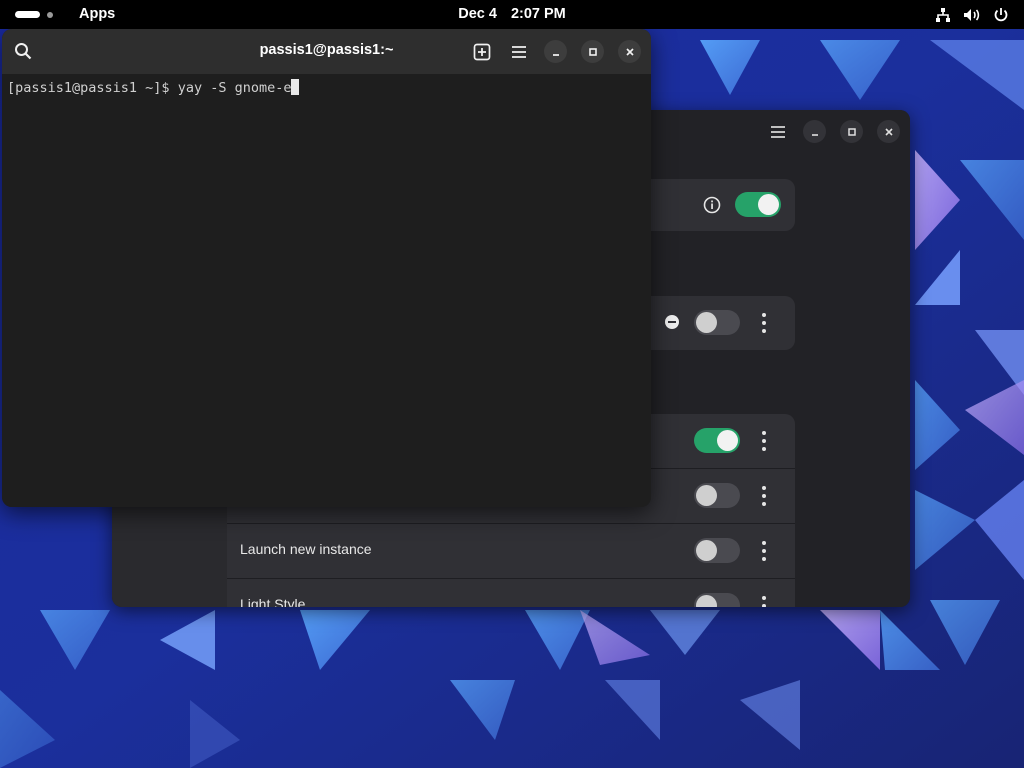 The height and width of the screenshot is (768, 1024). Describe the element at coordinates (851, 131) in the screenshot. I see `settings-maximize-button` at that location.